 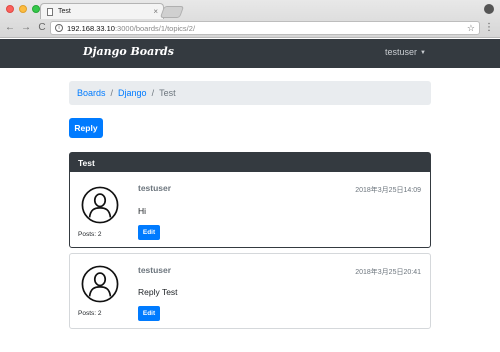 What do you see at coordinates (50, 11) in the screenshot?
I see `document-icon` at bounding box center [50, 11].